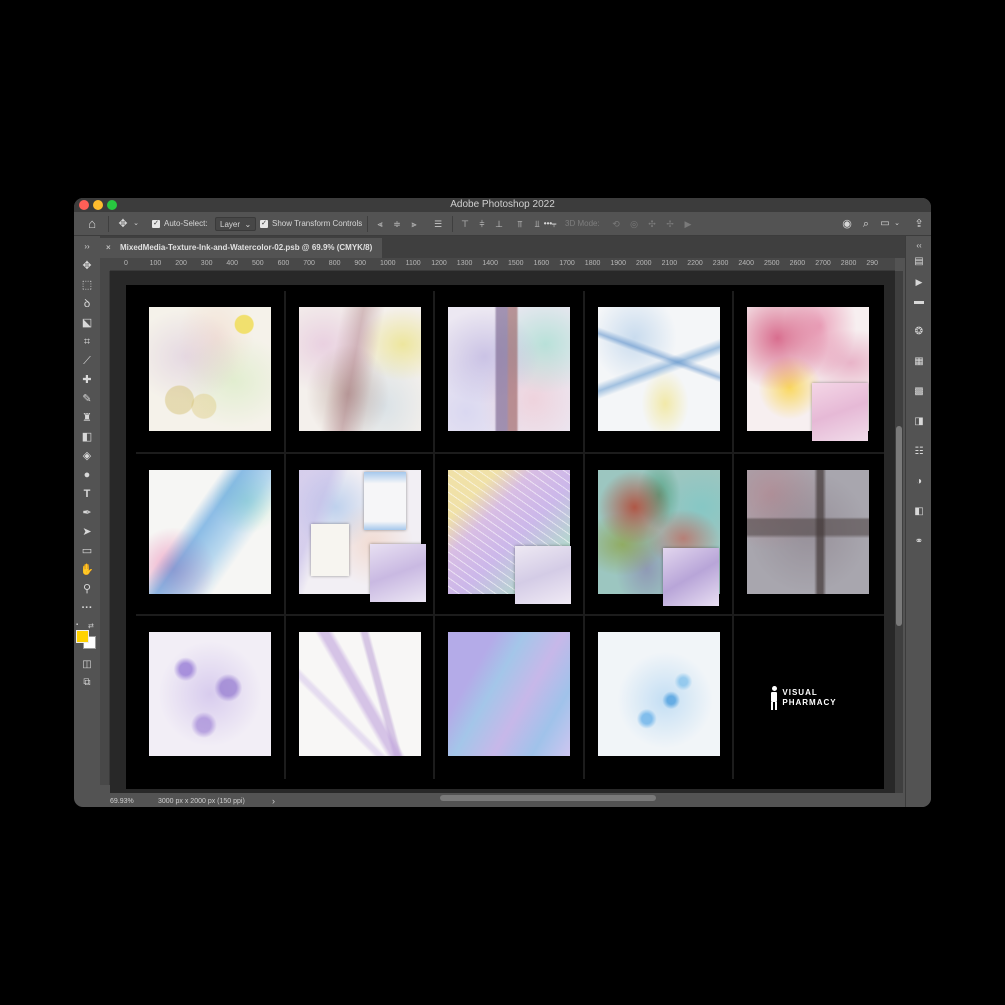 The height and width of the screenshot is (1005, 1005). What do you see at coordinates (87, 494) in the screenshot?
I see `type-tool-icon: T` at bounding box center [87, 494].